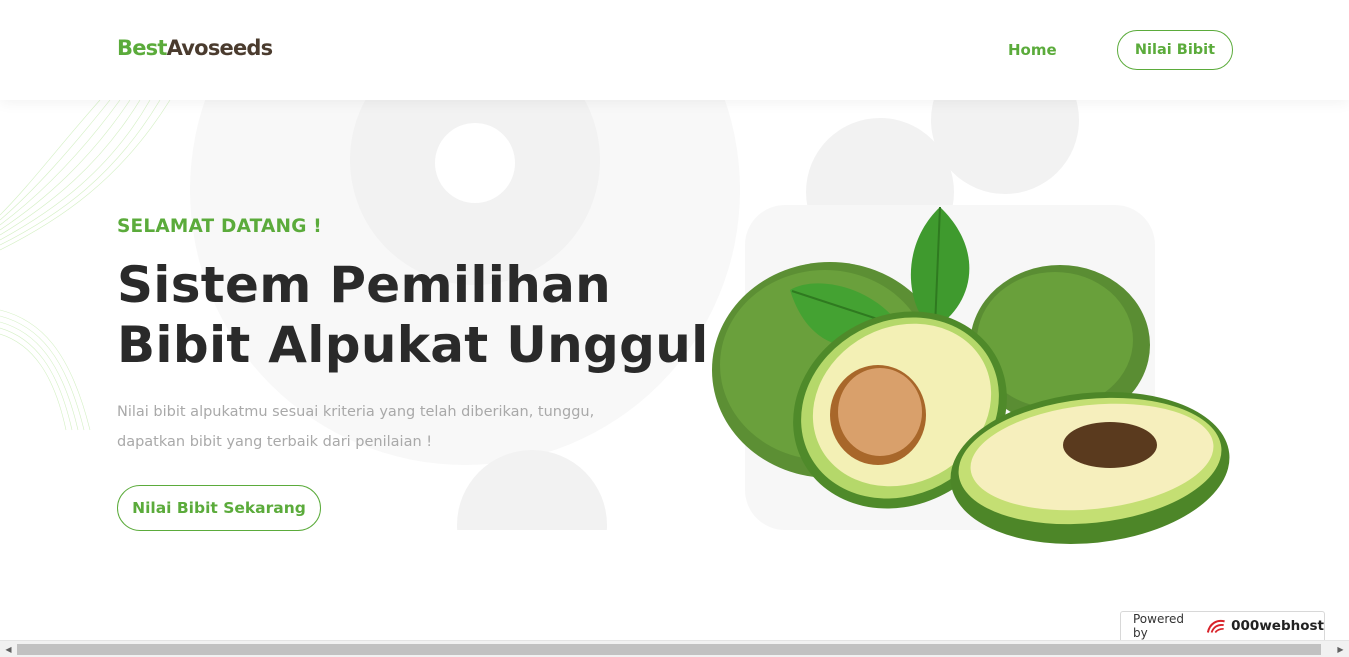  I want to click on webhost-logo-icon, so click(1215, 626).